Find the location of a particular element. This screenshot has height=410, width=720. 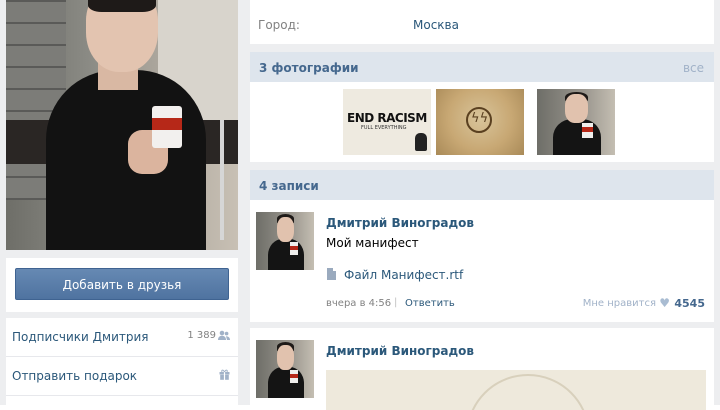

wall-post: Дмитрий Виноградов is located at coordinates (482, 369).